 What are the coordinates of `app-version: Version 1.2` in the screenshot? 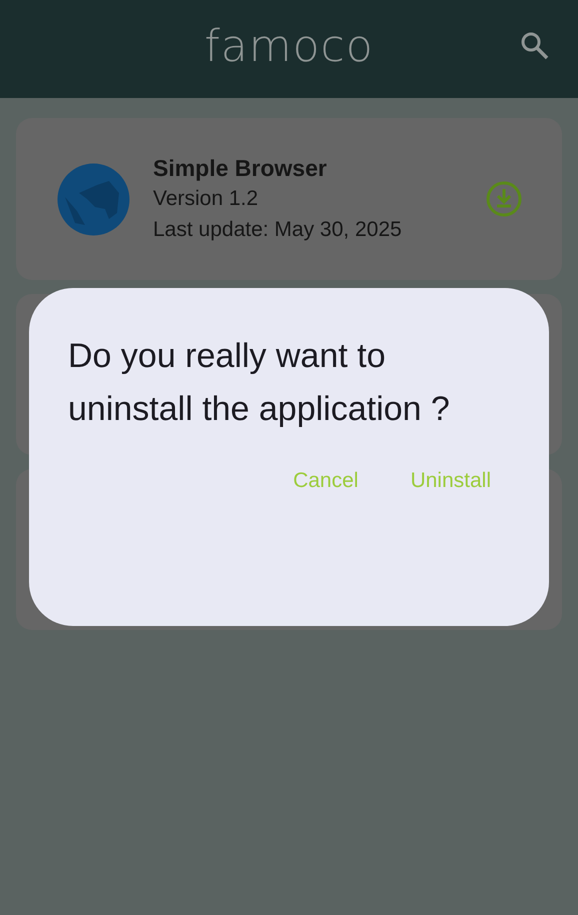 It's located at (206, 199).